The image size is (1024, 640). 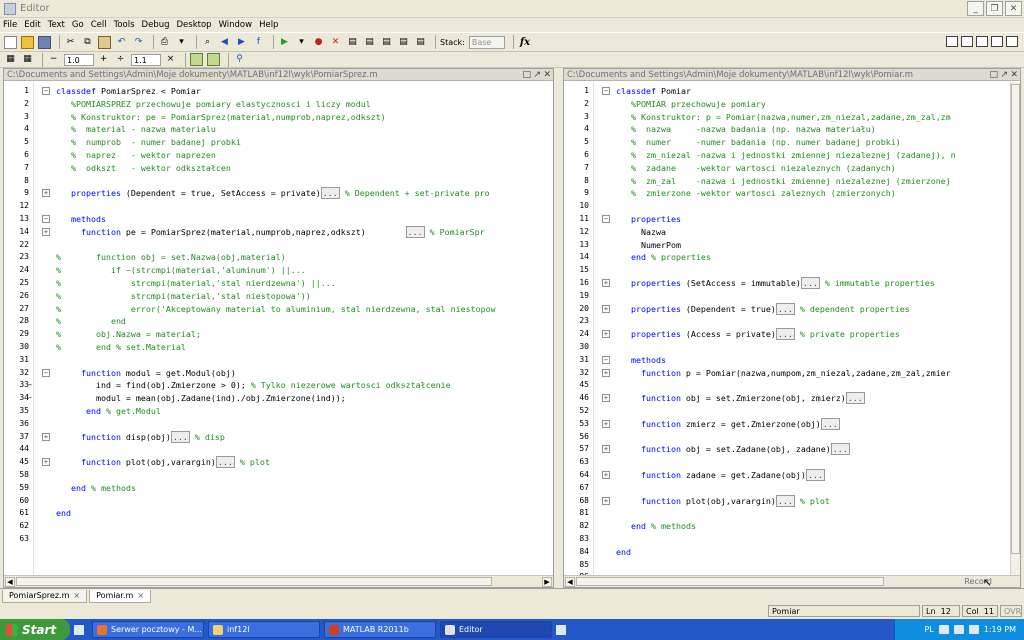 I want to click on code-line: % end % set.Material, so click(x=289, y=347).